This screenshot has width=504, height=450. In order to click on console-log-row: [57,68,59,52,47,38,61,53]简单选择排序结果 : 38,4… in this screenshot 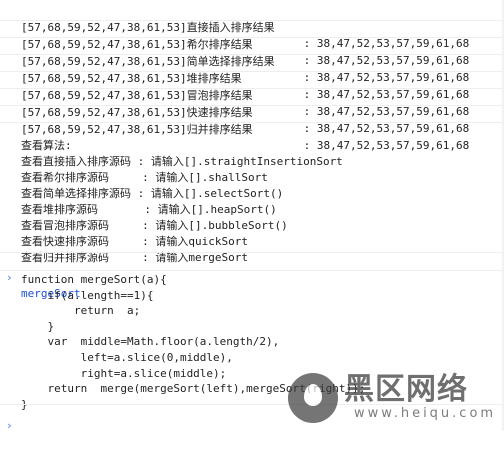, I will do `click(252, 61)`.